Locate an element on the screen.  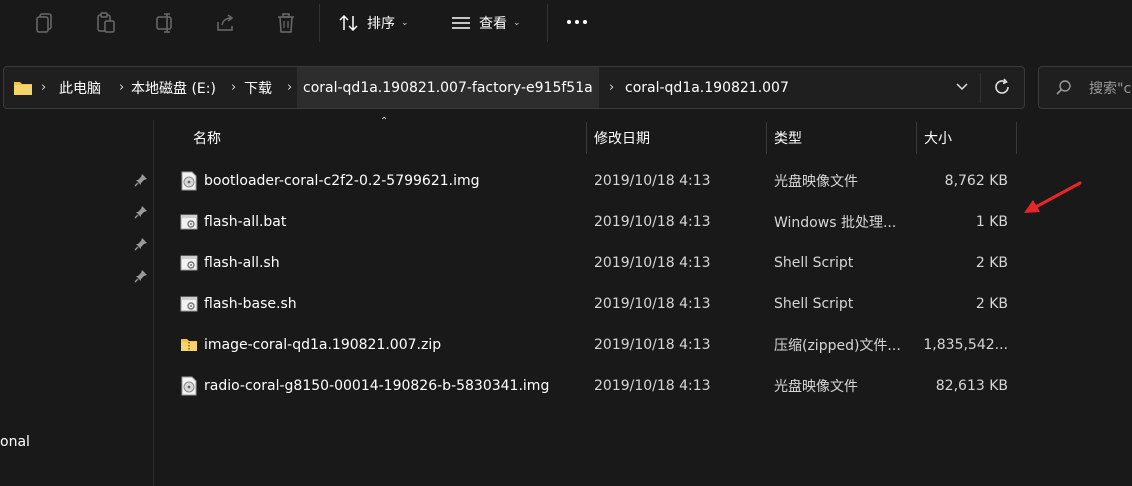
sort-button: 排序 ⌄ is located at coordinates (374, 23).